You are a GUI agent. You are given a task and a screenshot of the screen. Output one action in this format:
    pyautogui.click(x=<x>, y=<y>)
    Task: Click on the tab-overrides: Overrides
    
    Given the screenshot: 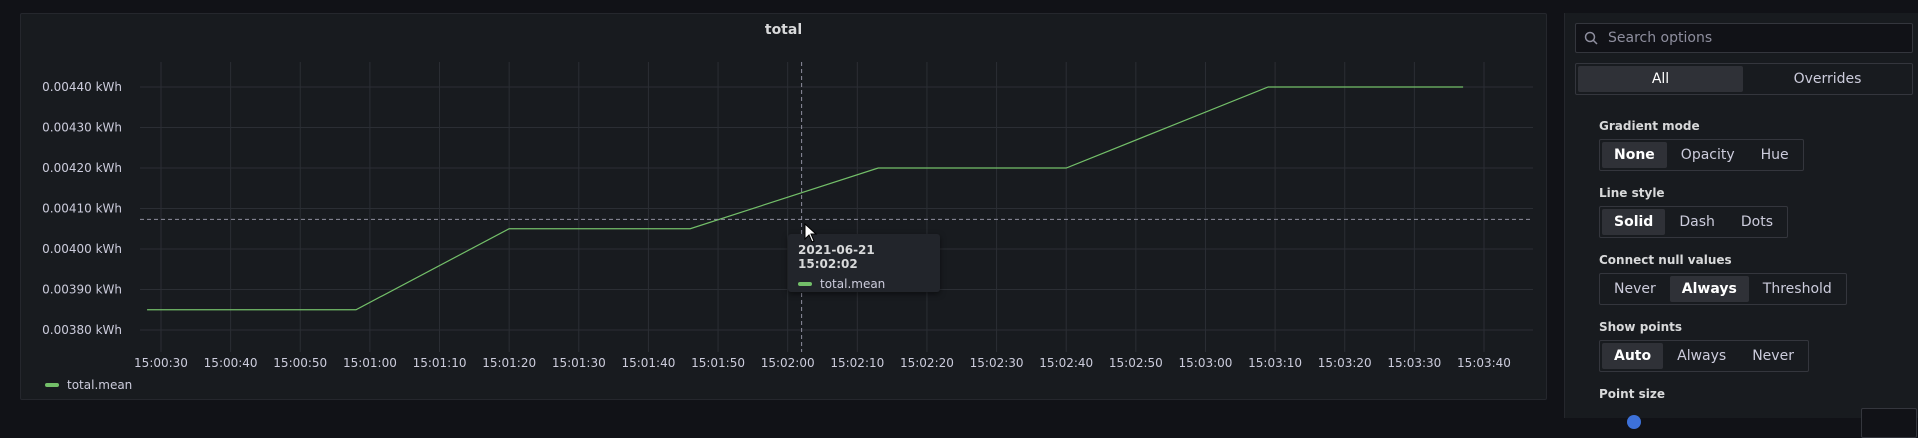 What is the action you would take?
    pyautogui.click(x=1827, y=79)
    